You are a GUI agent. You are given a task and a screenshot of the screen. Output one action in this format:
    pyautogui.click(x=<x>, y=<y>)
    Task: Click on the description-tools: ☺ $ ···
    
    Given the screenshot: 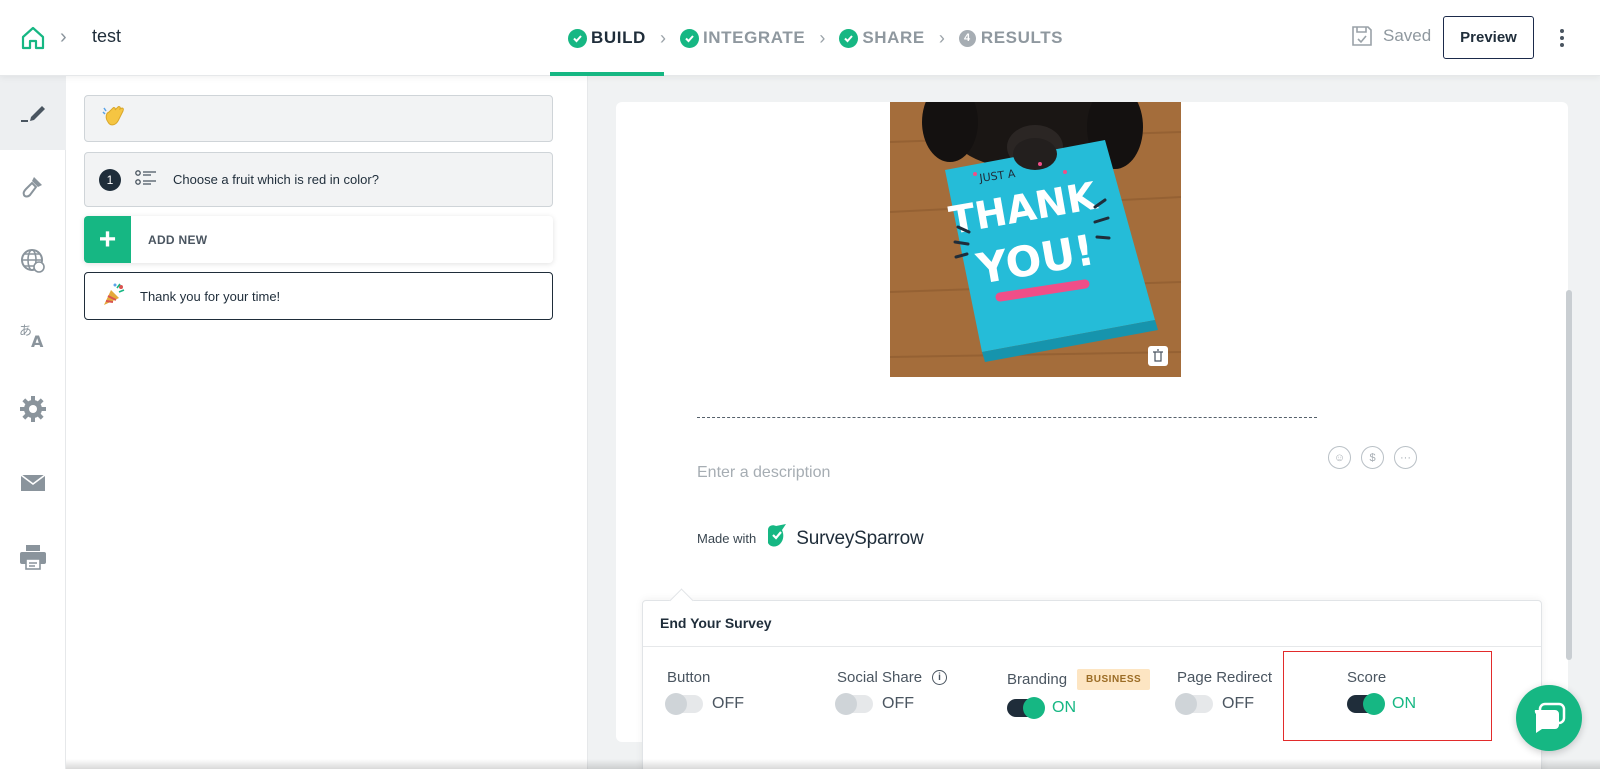 What is the action you would take?
    pyautogui.click(x=1372, y=457)
    